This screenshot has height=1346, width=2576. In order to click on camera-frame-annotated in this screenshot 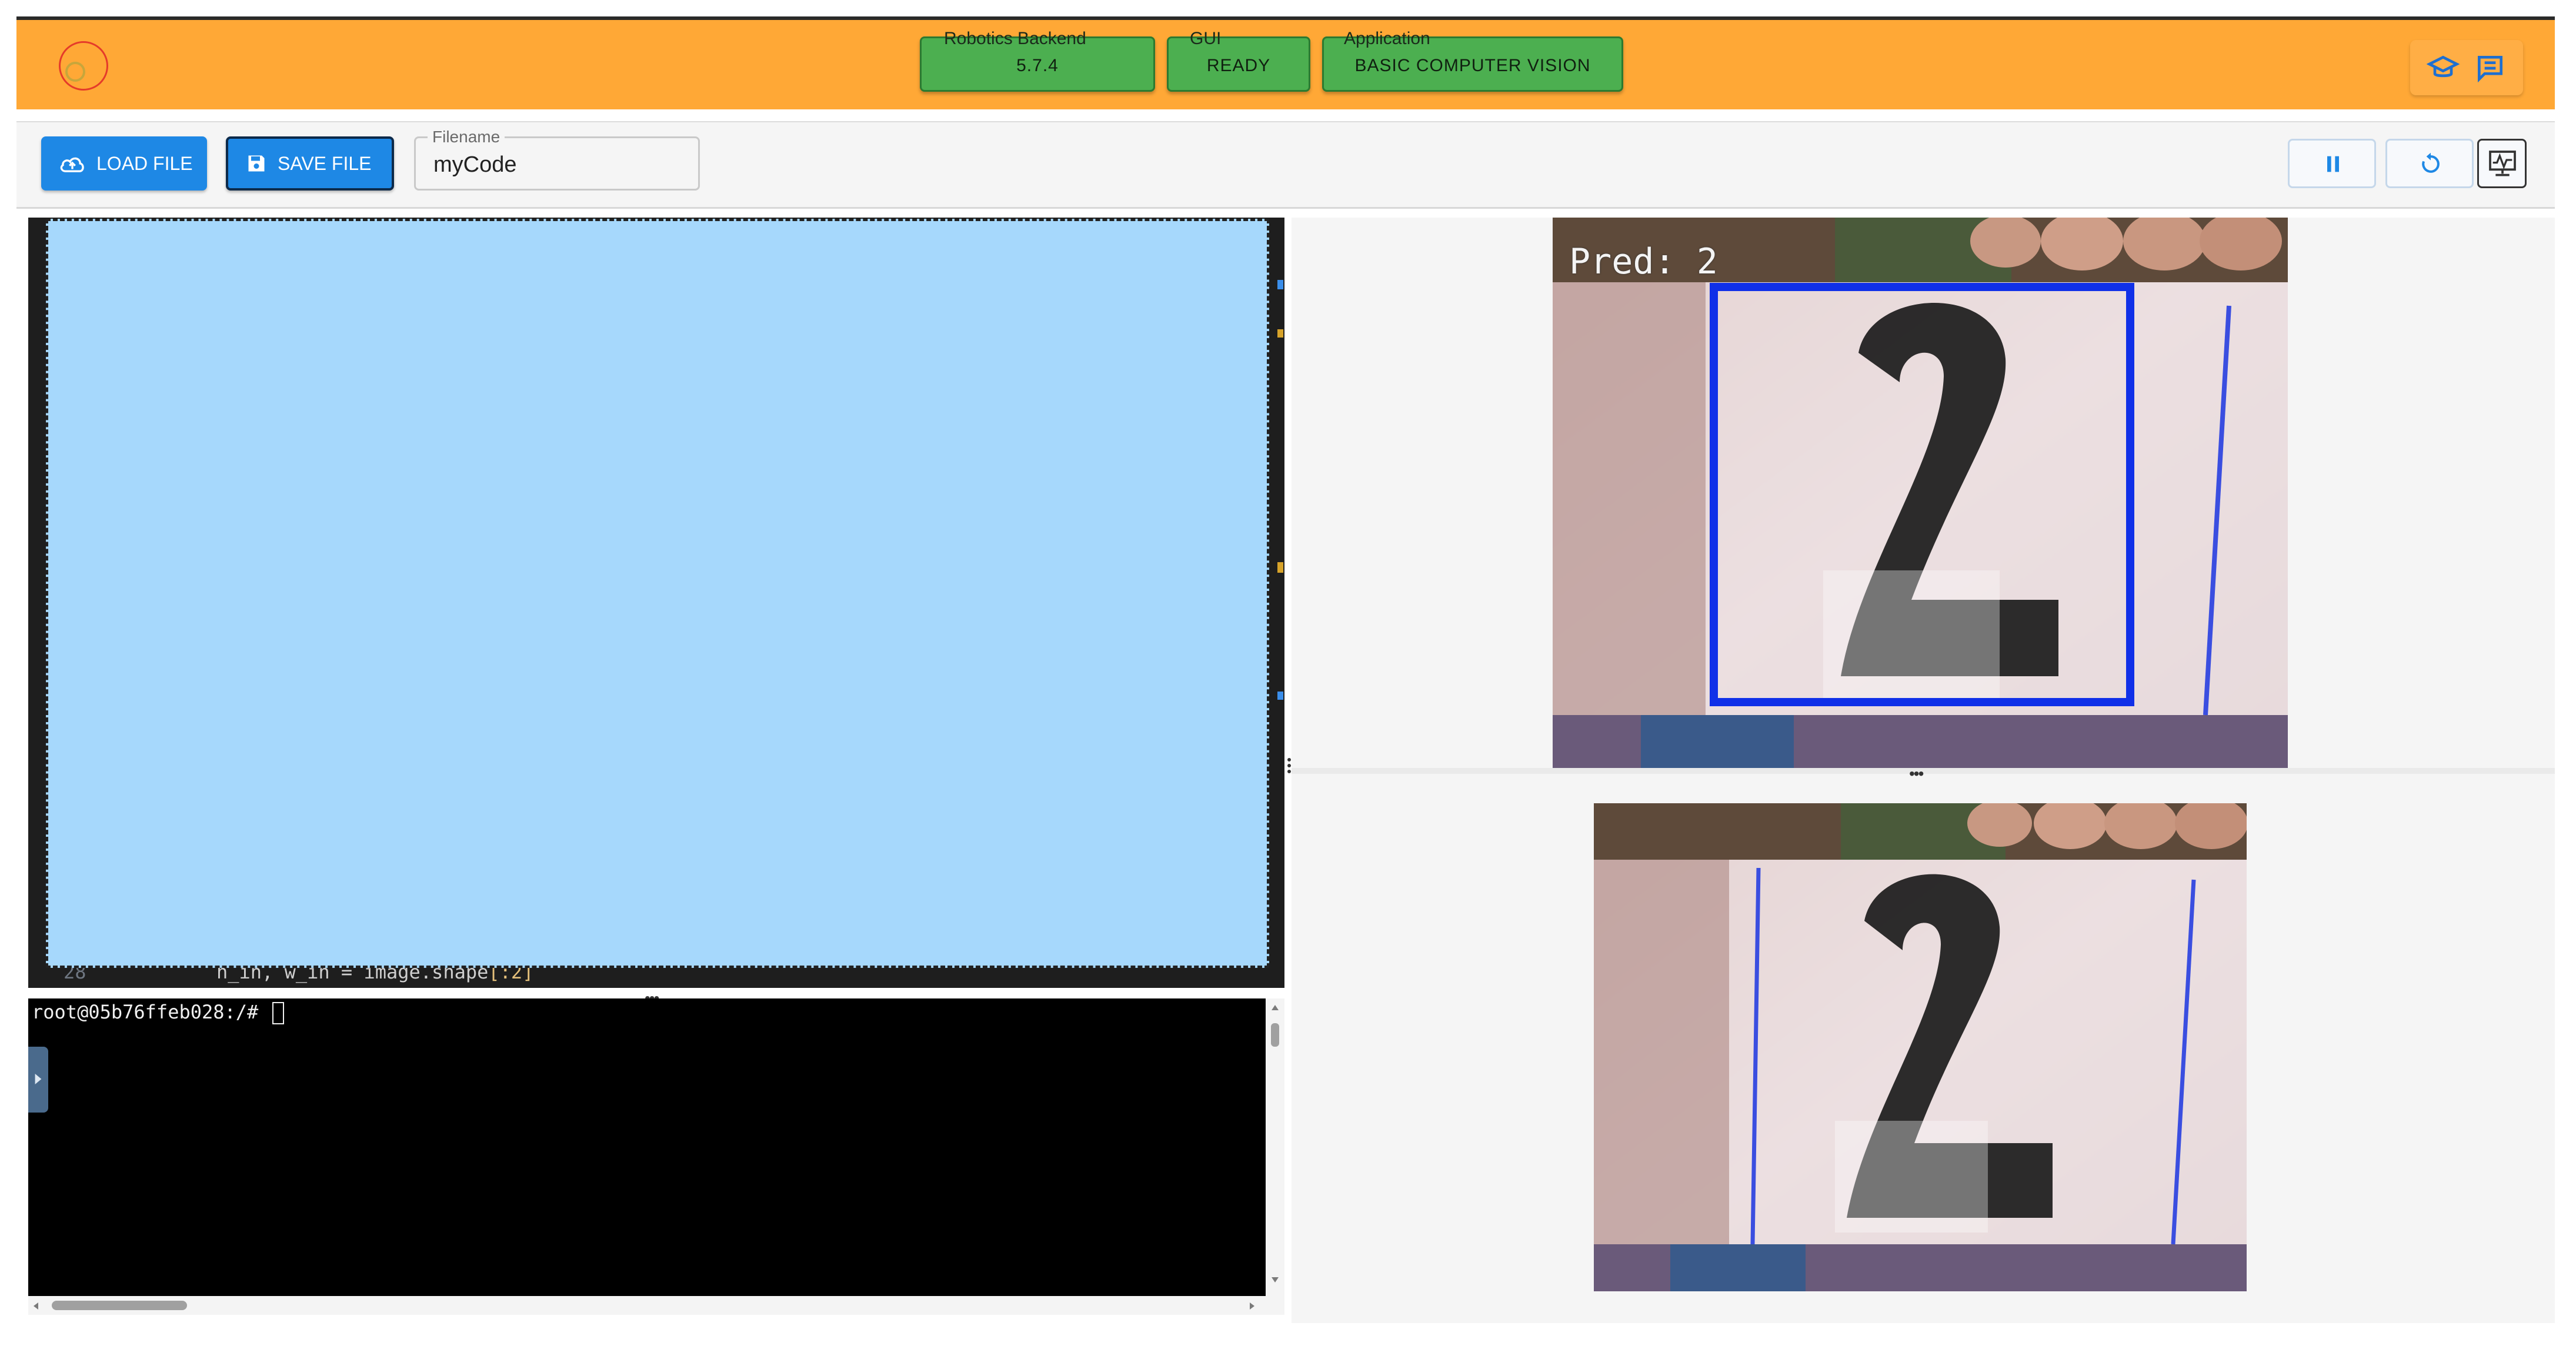, I will do `click(1920, 493)`.